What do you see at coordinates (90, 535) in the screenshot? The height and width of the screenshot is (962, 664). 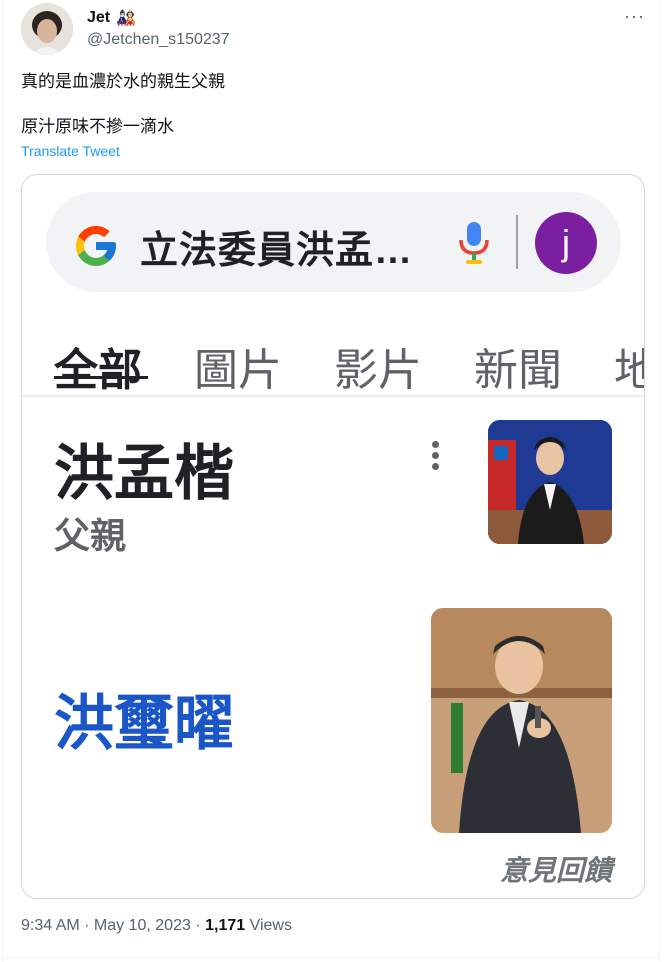 I see `result-relation-label: 父親` at bounding box center [90, 535].